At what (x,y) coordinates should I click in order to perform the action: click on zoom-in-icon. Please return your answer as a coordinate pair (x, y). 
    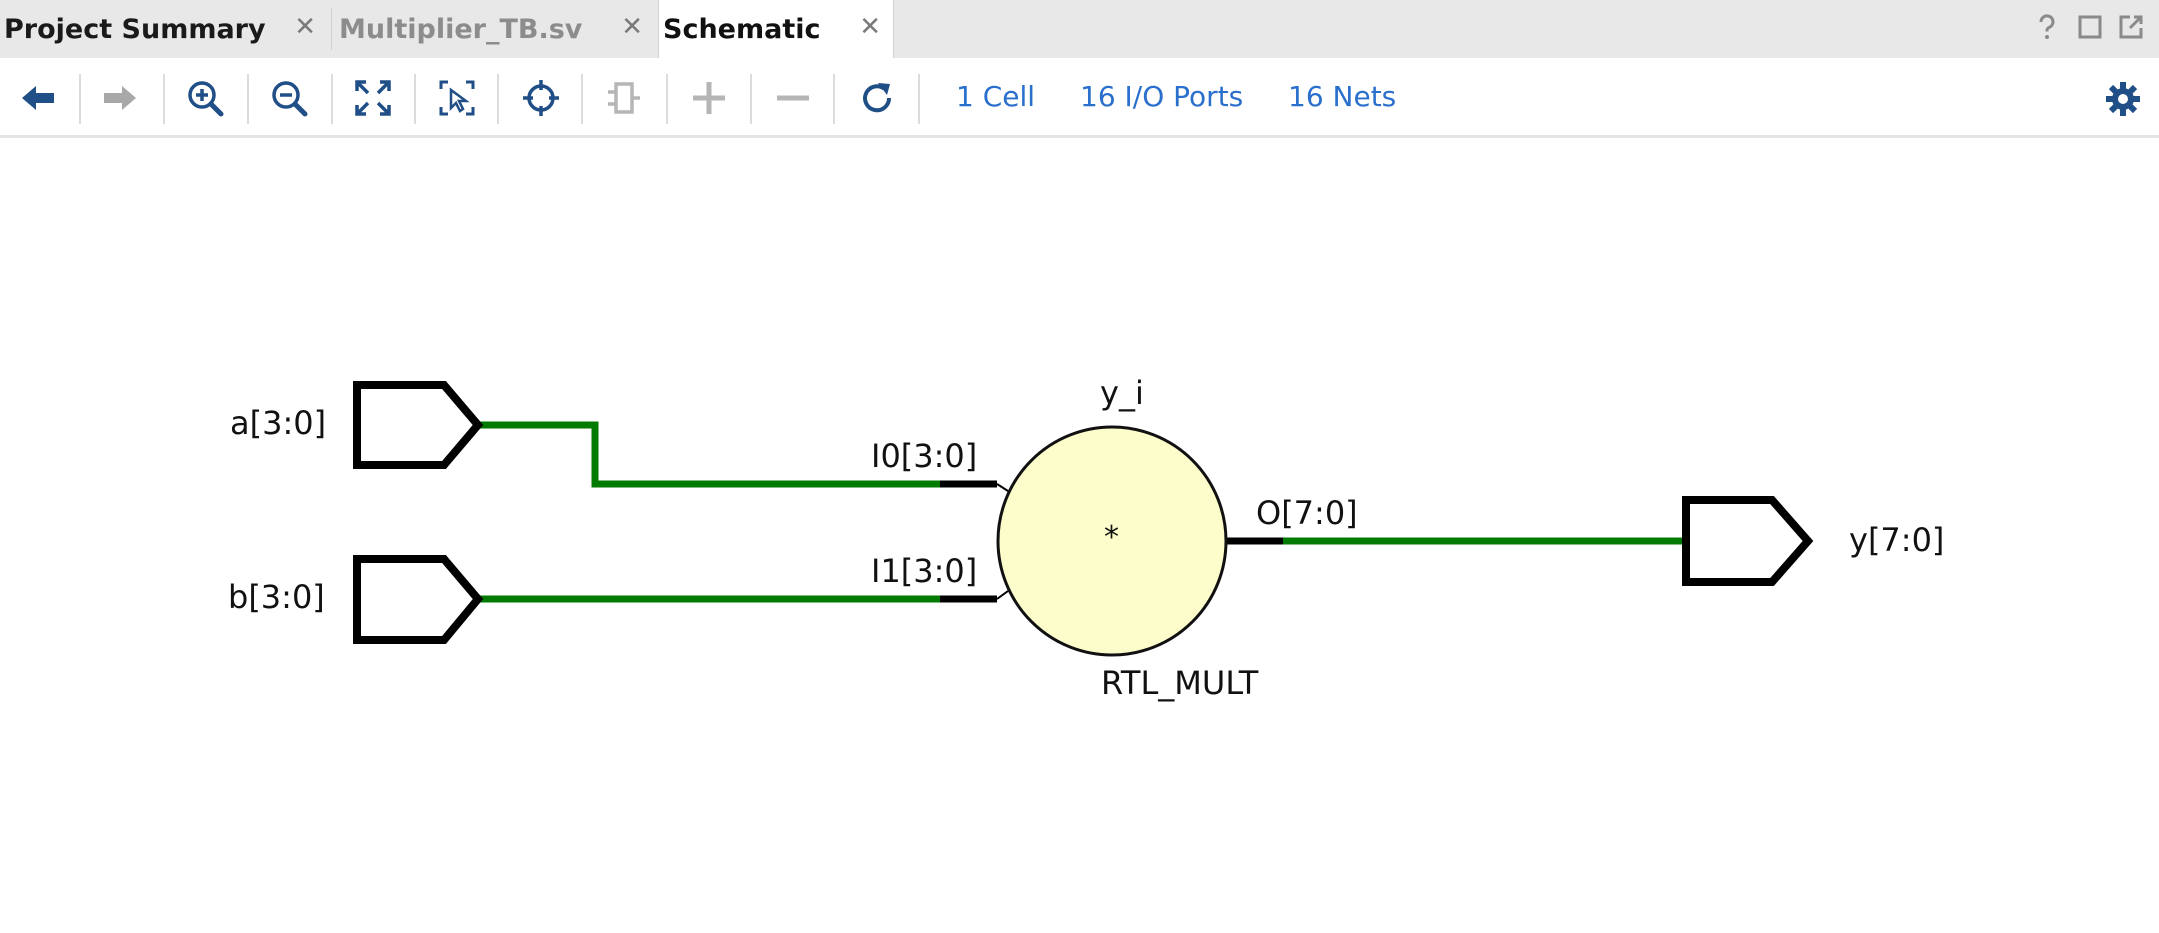
    Looking at the image, I should click on (205, 98).